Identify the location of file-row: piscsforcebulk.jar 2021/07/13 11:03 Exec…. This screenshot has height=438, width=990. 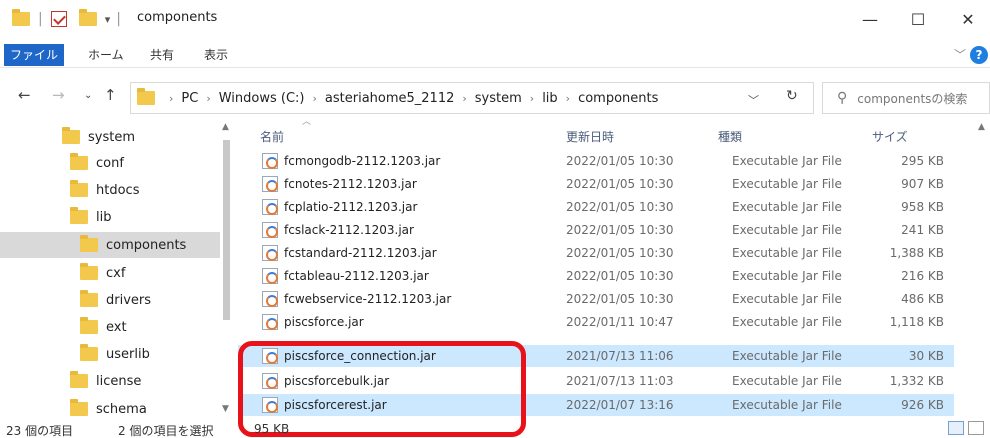
(596, 381).